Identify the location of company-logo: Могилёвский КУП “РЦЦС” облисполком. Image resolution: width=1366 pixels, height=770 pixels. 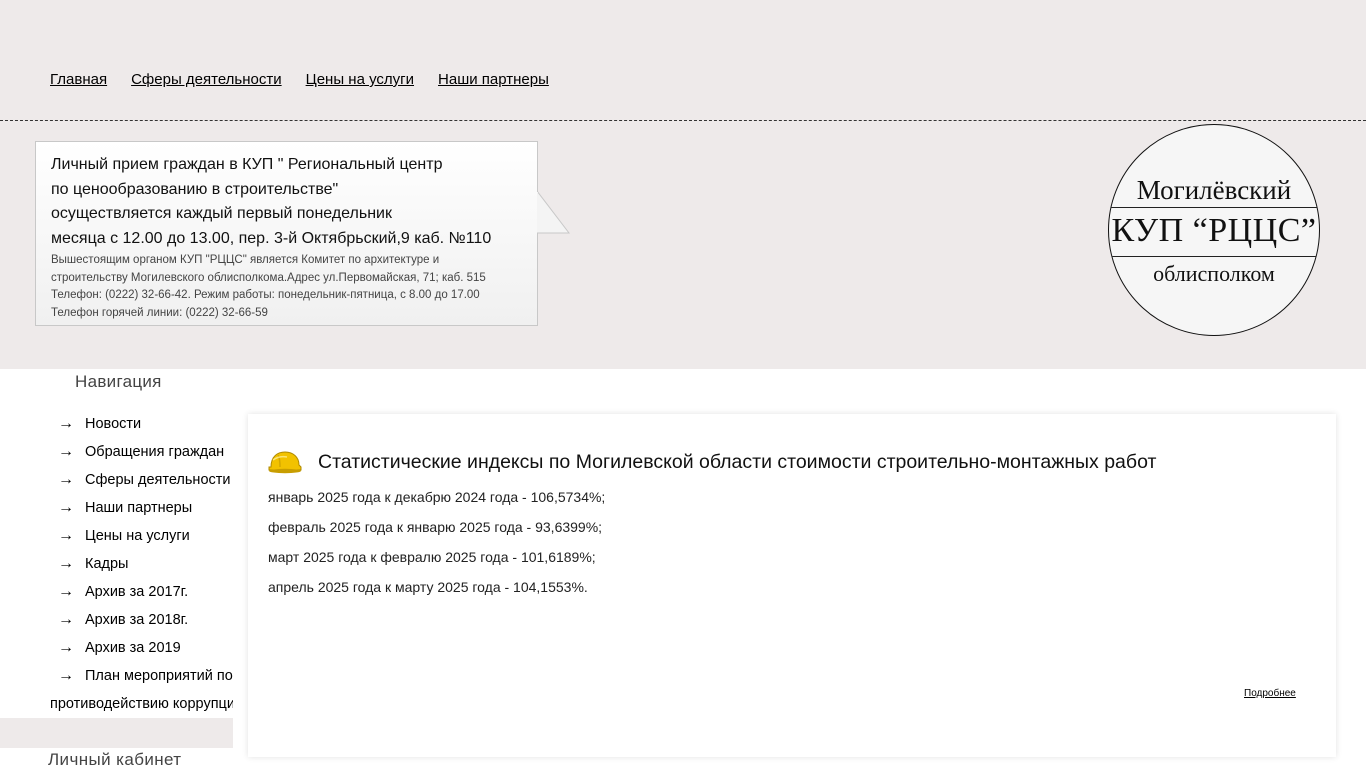
(1214, 230).